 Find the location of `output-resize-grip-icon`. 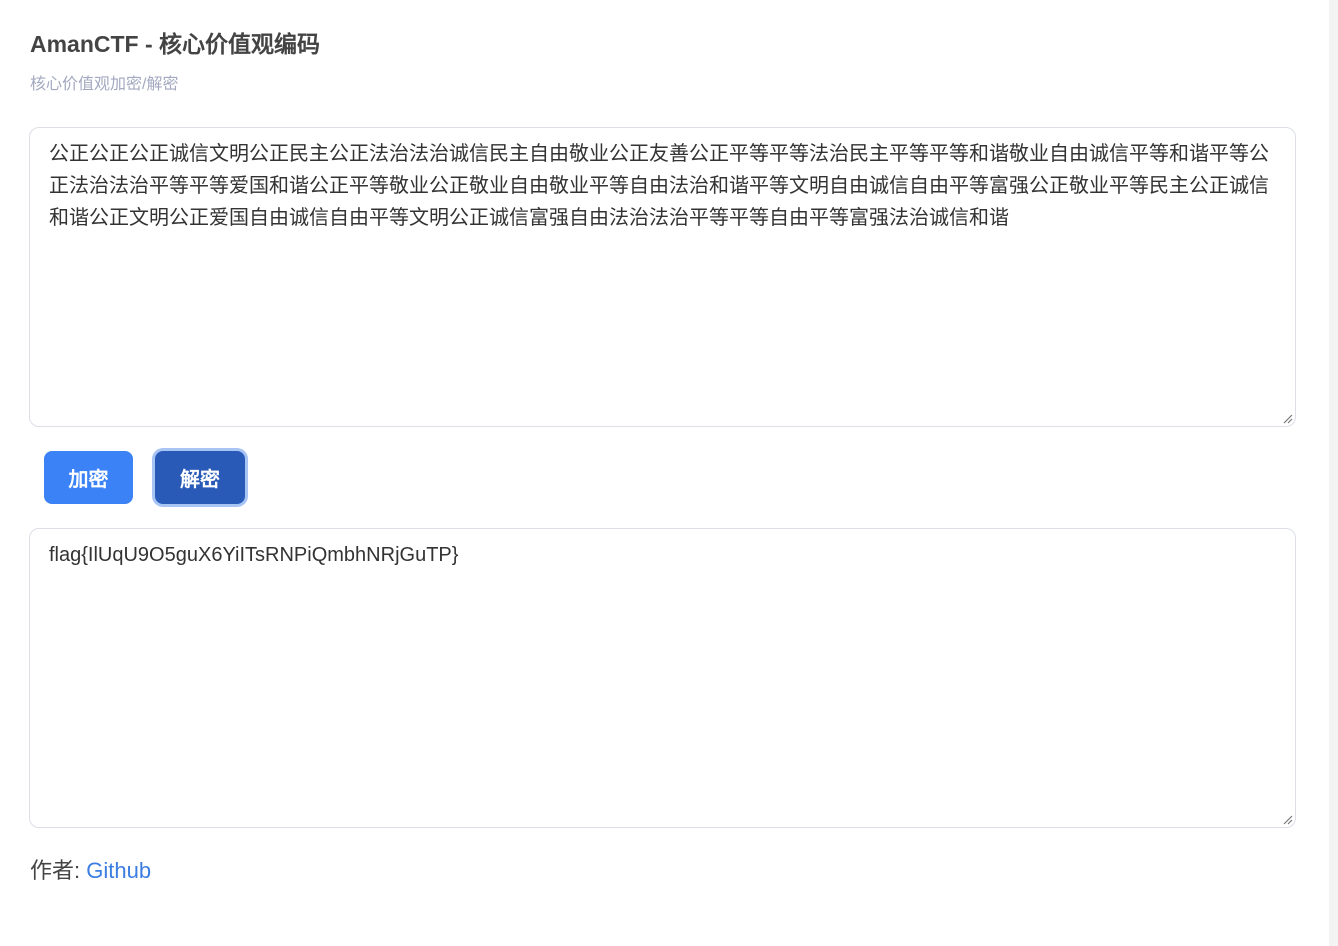

output-resize-grip-icon is located at coordinates (1287, 819).